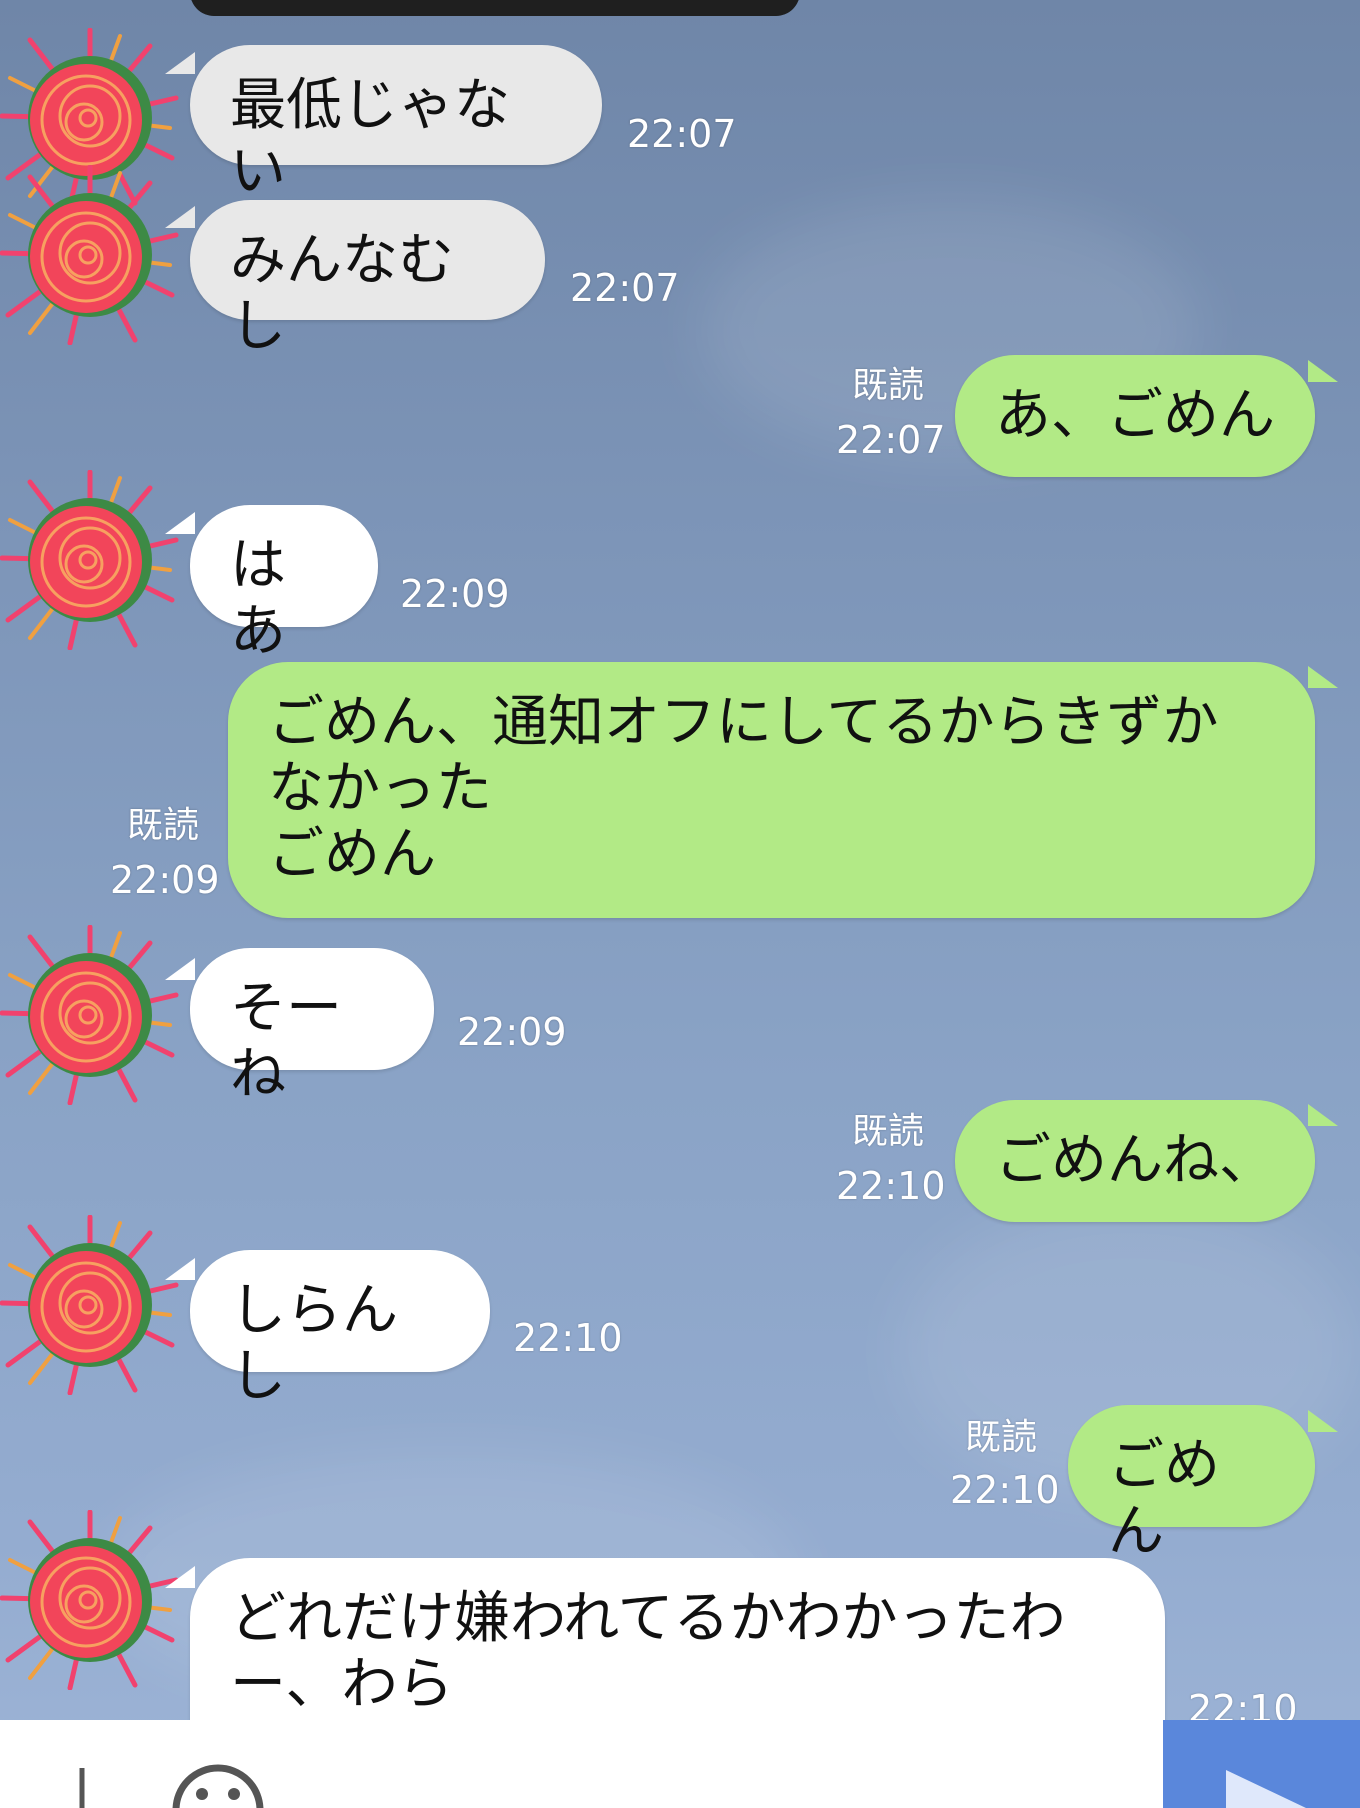 The image size is (1360, 1808). What do you see at coordinates (367, 279) in the screenshot?
I see `message-bubble-incoming: みんなむし` at bounding box center [367, 279].